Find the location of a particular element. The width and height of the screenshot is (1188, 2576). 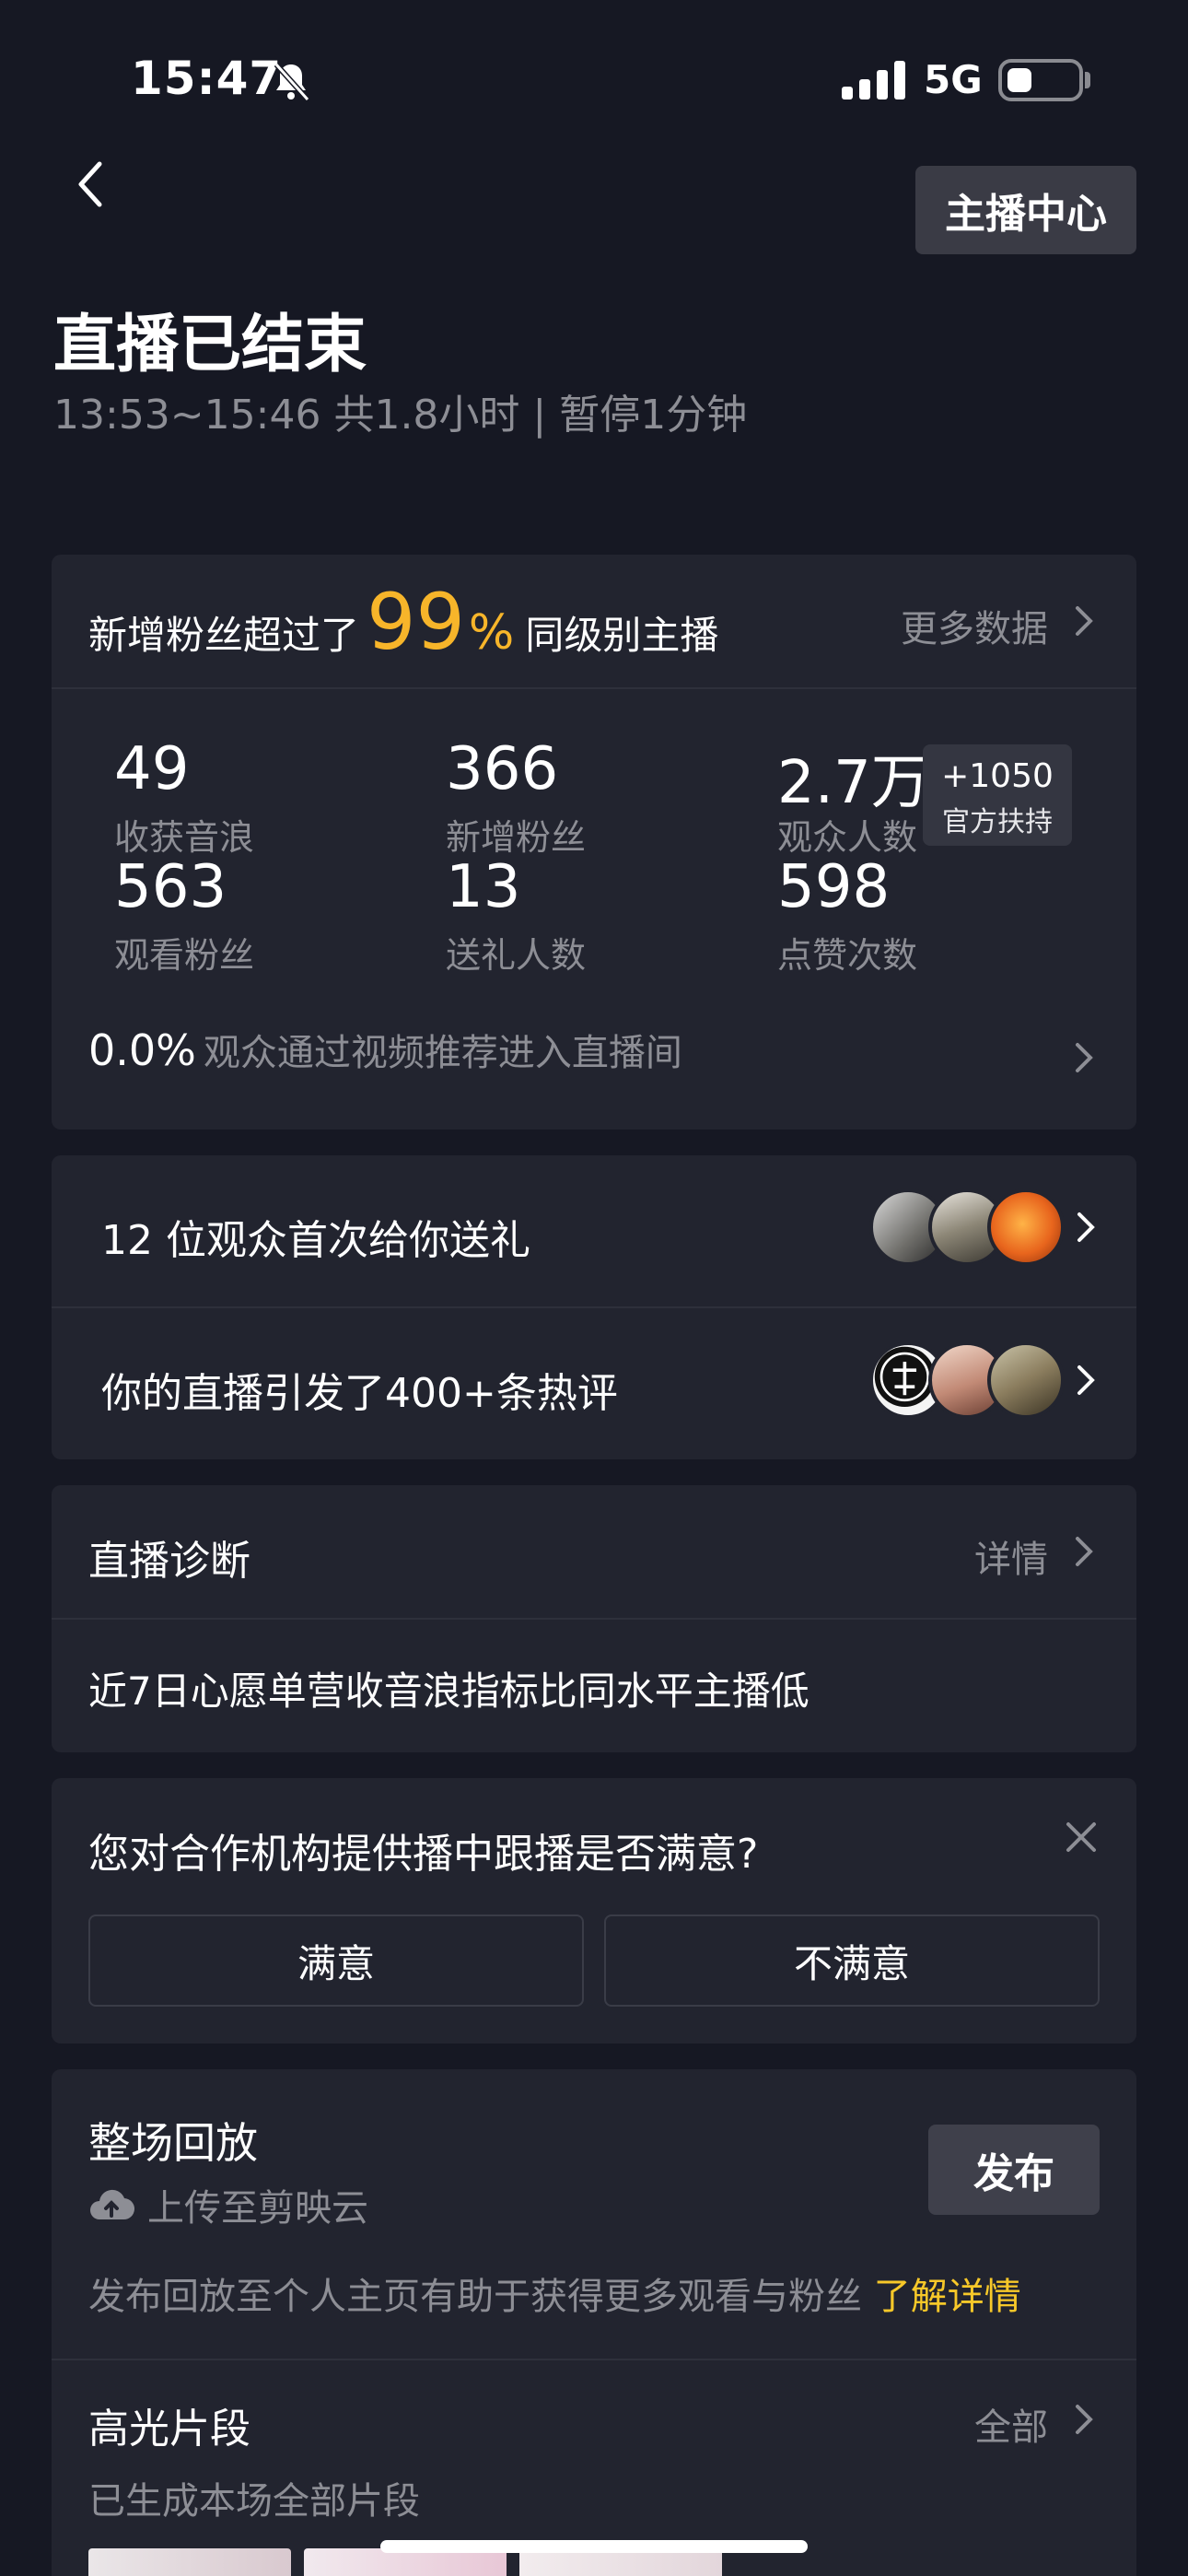

status-time: 15:47 is located at coordinates (207, 78).